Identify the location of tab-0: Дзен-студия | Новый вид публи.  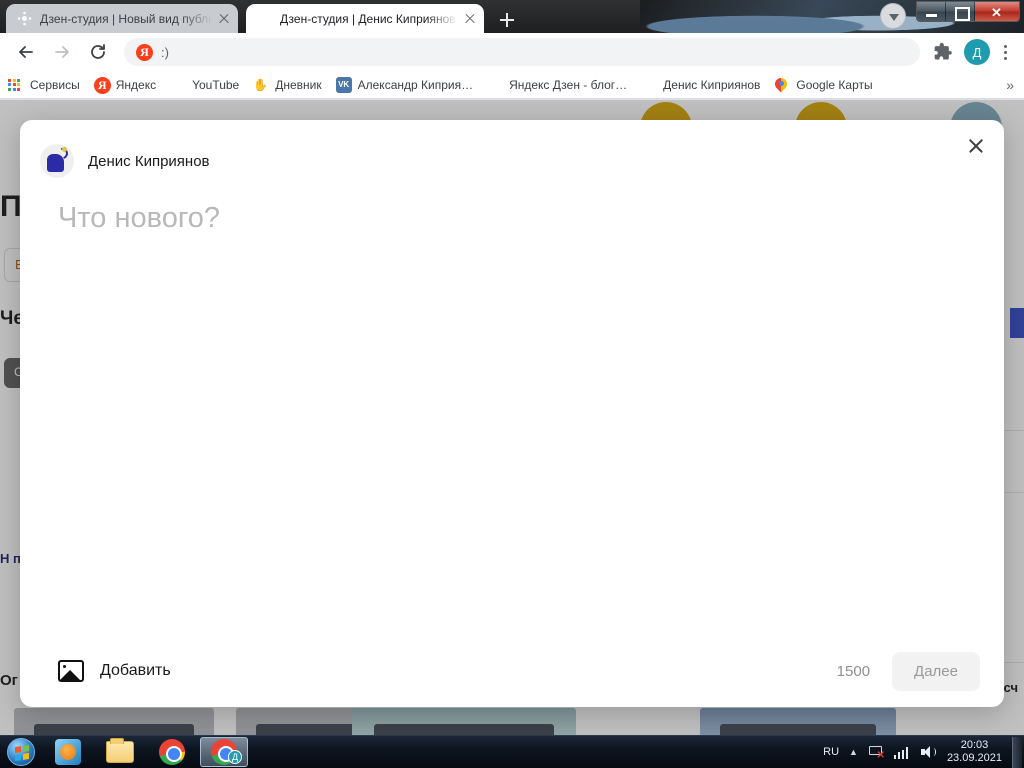
(122, 18).